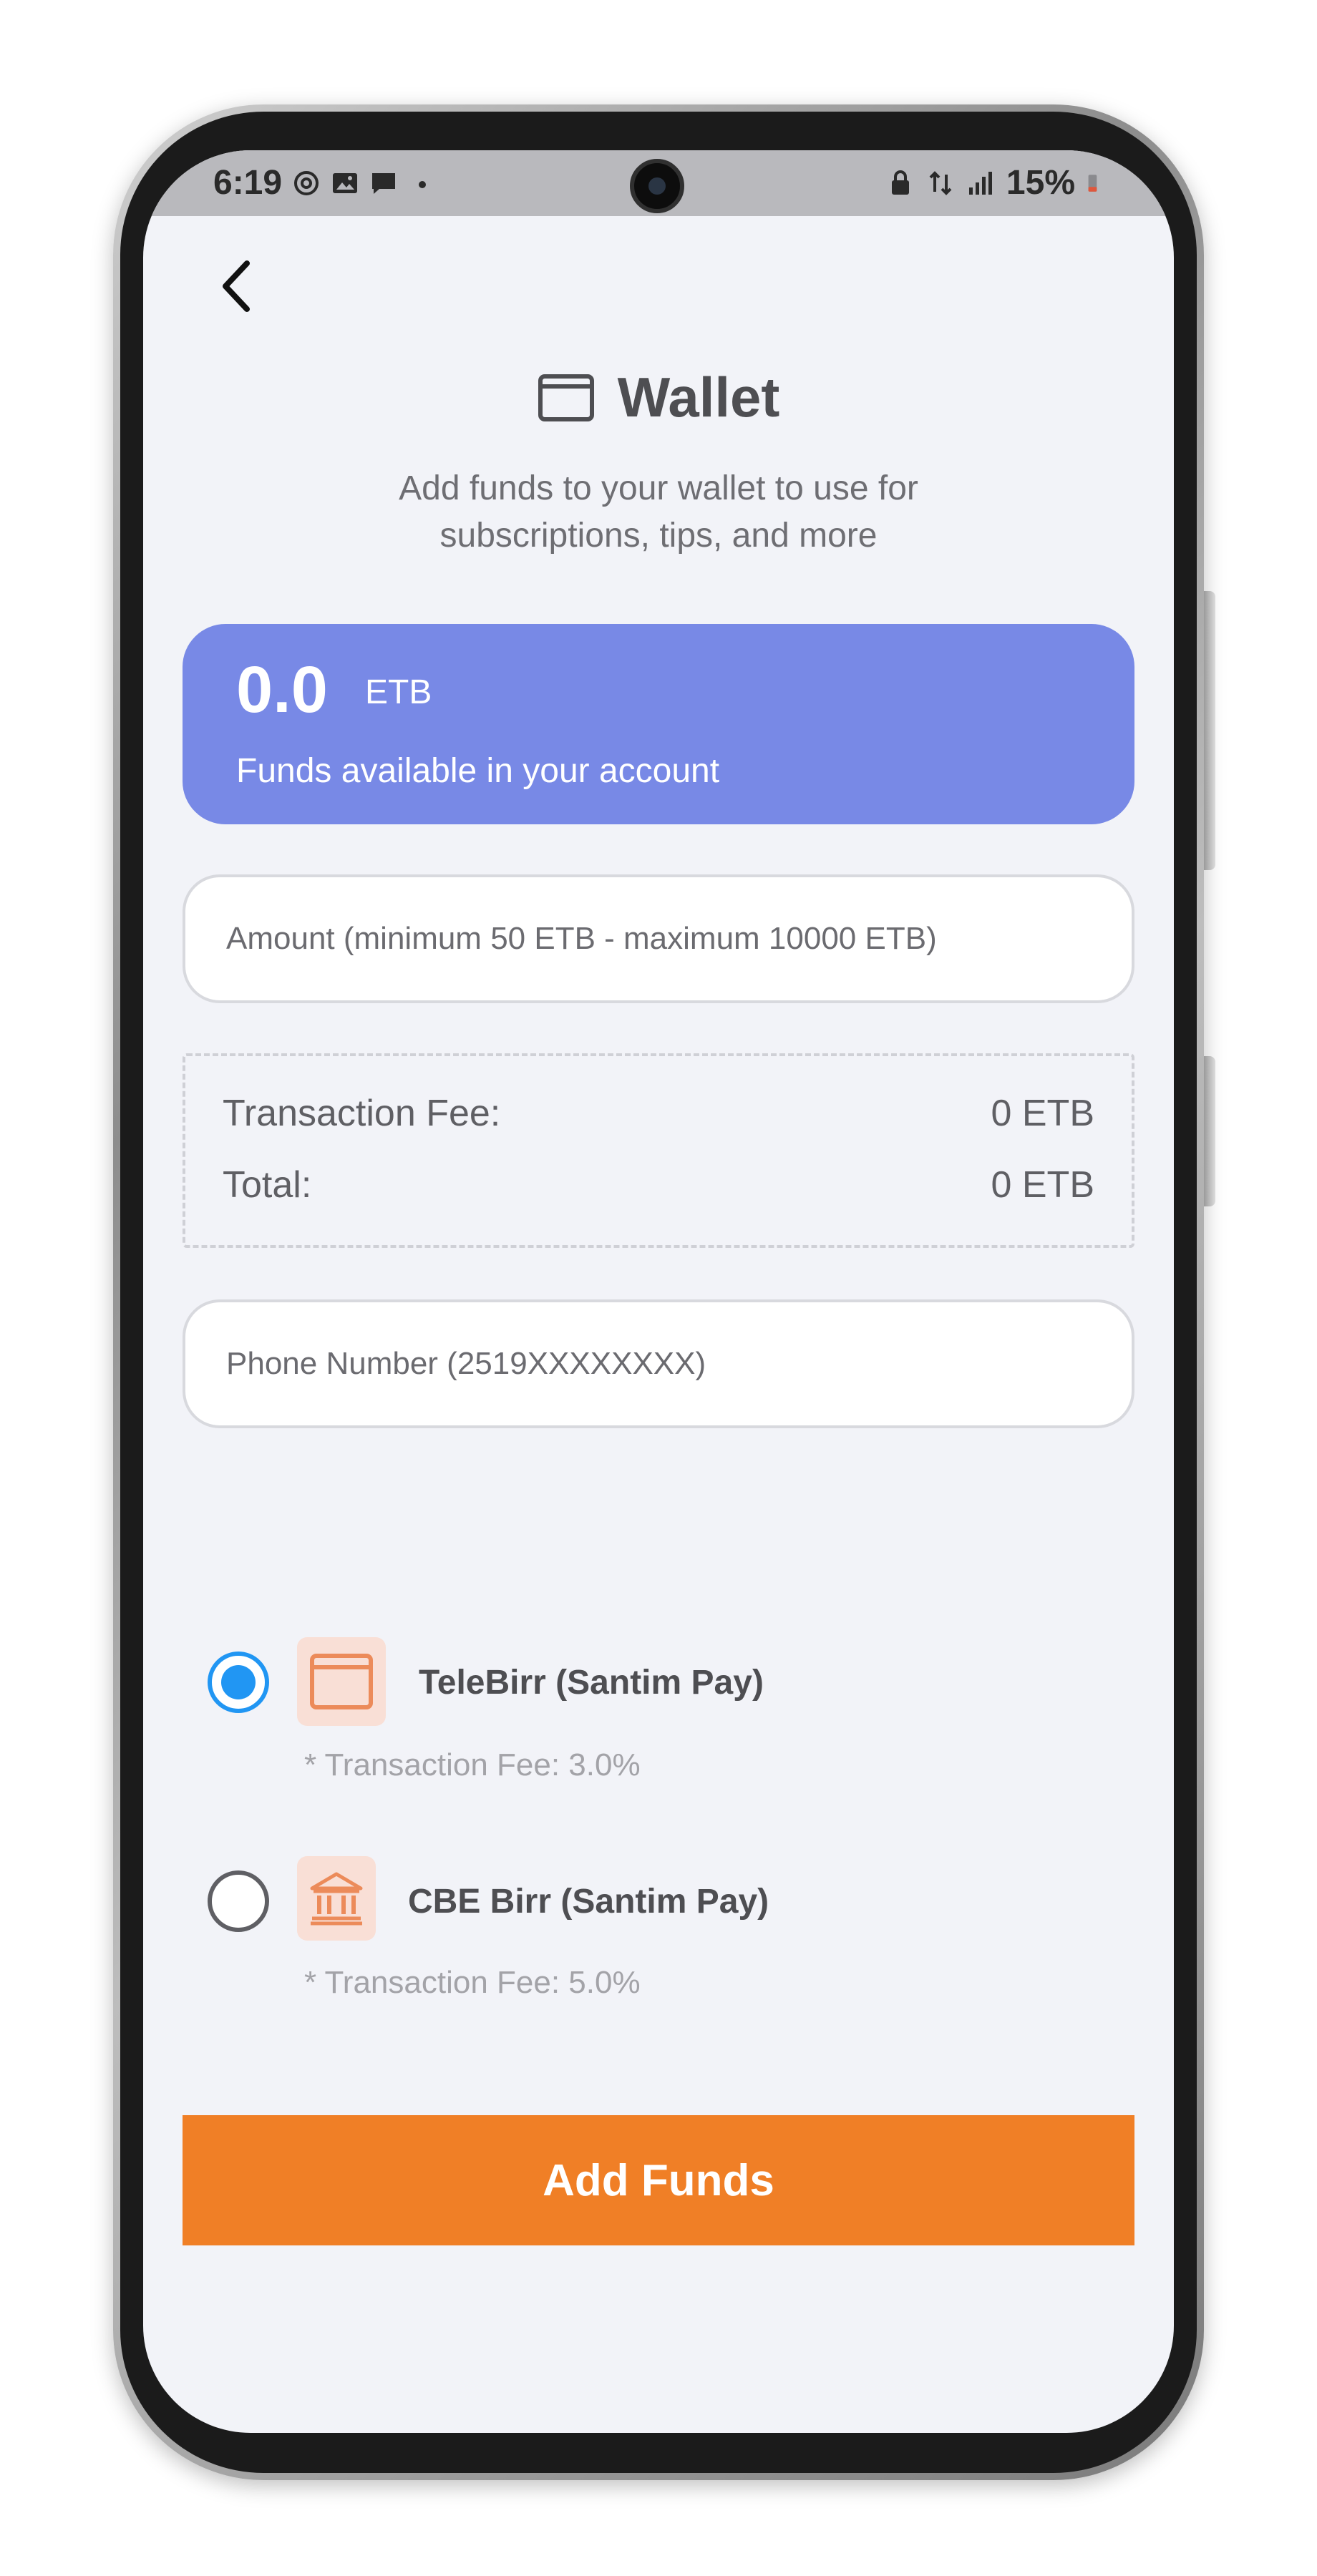  What do you see at coordinates (384, 183) in the screenshot?
I see `message-icon` at bounding box center [384, 183].